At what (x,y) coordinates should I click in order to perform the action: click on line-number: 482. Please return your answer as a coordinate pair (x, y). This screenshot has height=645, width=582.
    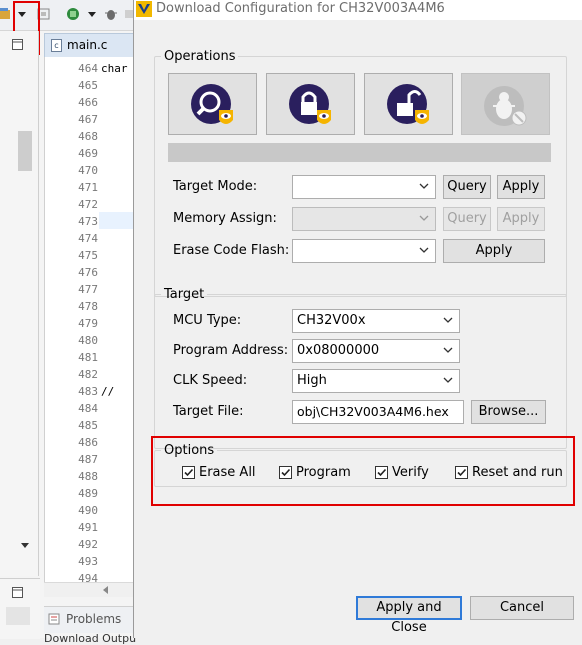
    Looking at the image, I should click on (88, 374).